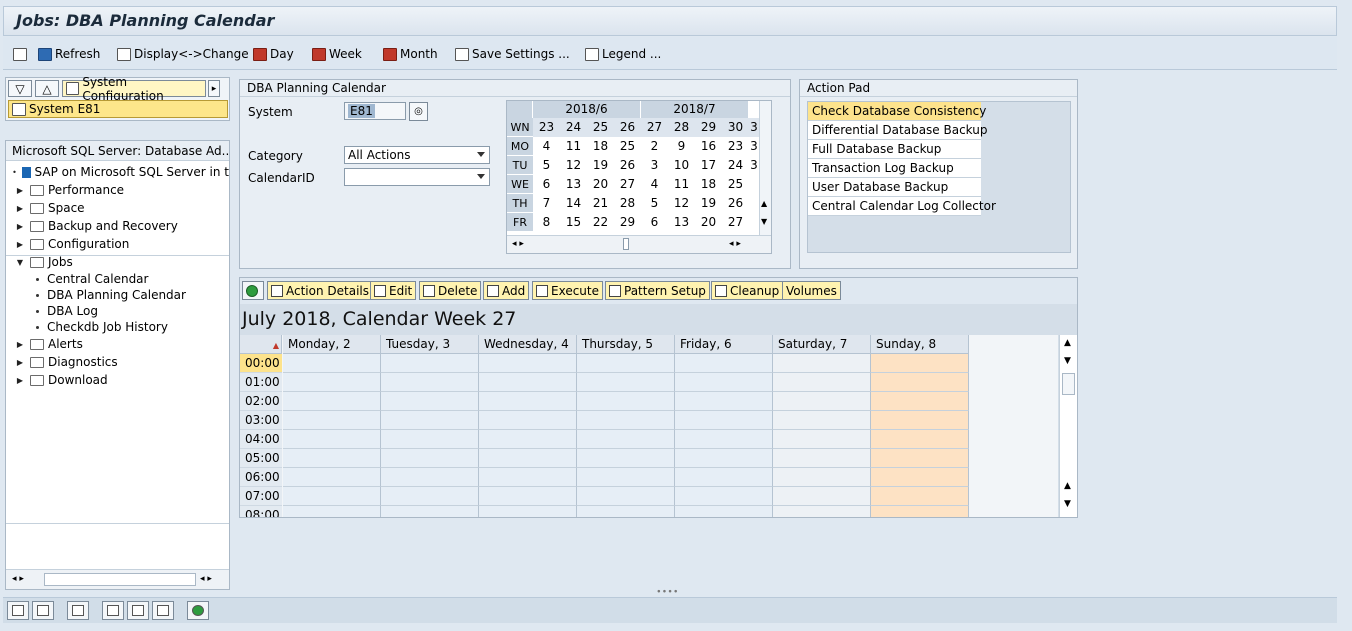 Image resolution: width=1352 pixels, height=631 pixels. What do you see at coordinates (657, 290) in the screenshot?
I see `pattern-setup-button: Pattern Setup` at bounding box center [657, 290].